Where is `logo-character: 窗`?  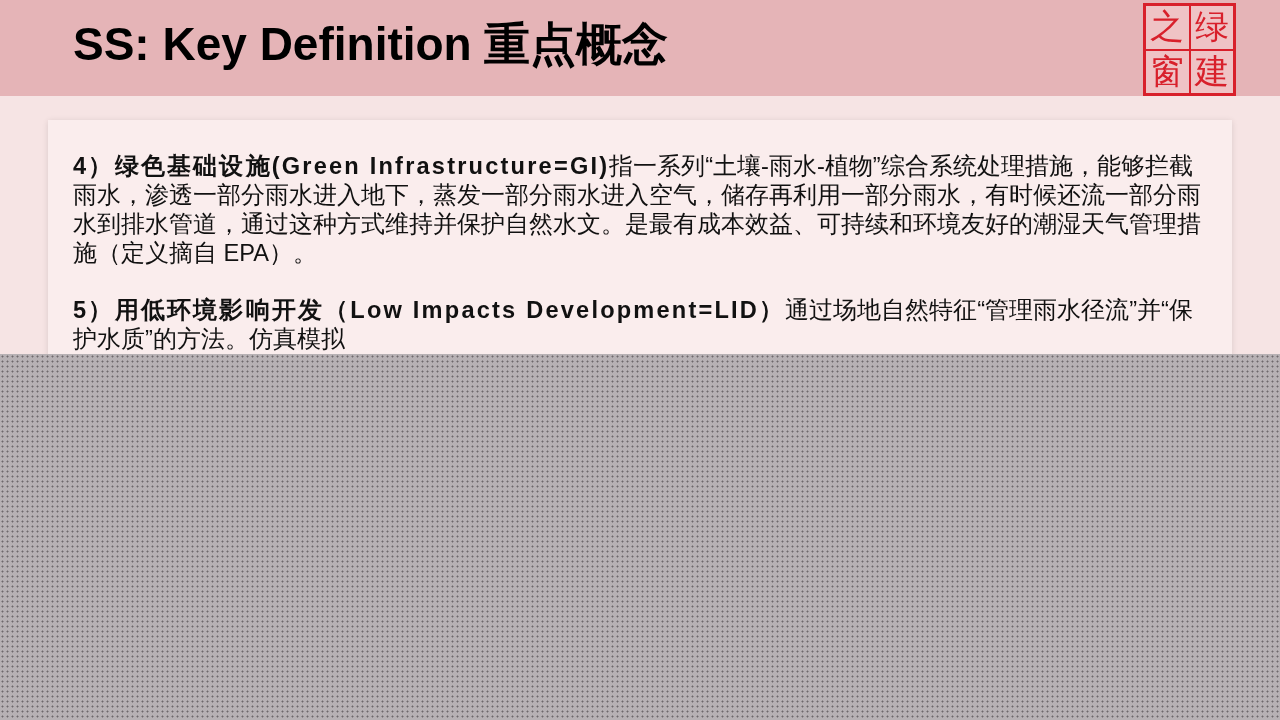
logo-character: 窗 is located at coordinates (1167, 71).